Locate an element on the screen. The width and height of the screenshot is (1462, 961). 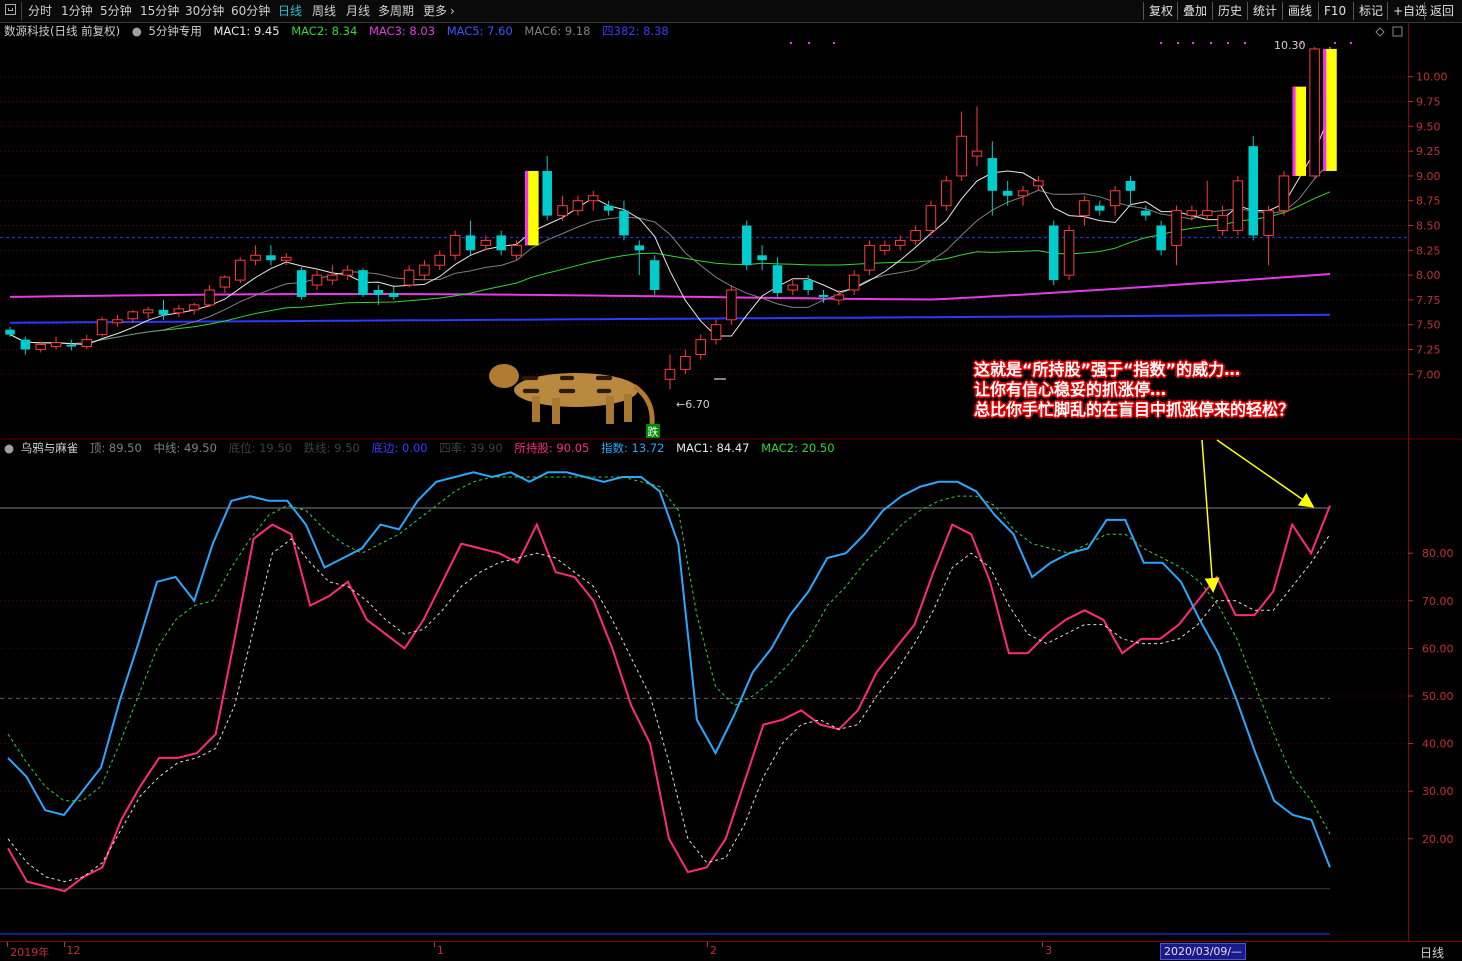
pane-divider is located at coordinates (731, 439).